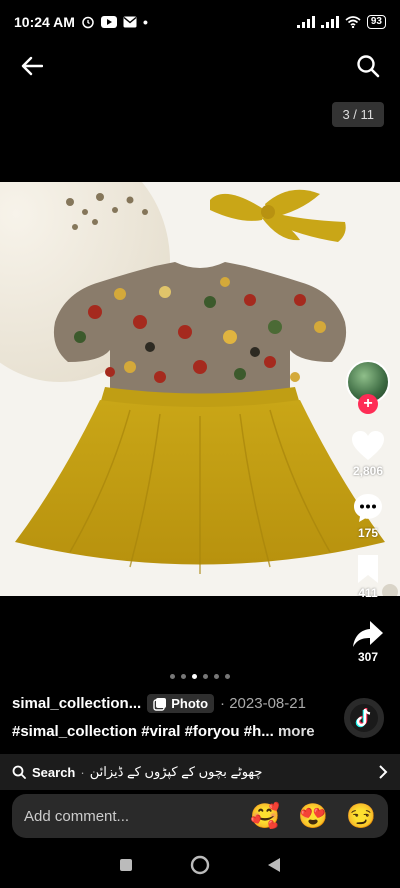 The width and height of the screenshot is (400, 888). Describe the element at coordinates (368, 593) in the screenshot. I see `save-count: 411` at that location.